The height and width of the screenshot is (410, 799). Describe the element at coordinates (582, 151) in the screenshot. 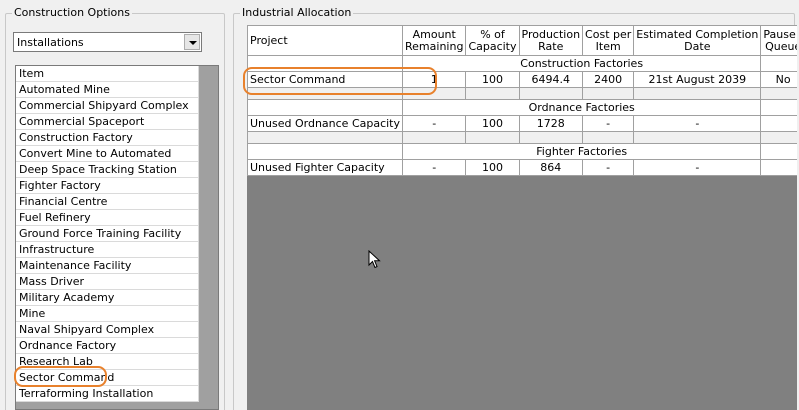

I see `section-label-fighter: Fighter Factories` at that location.